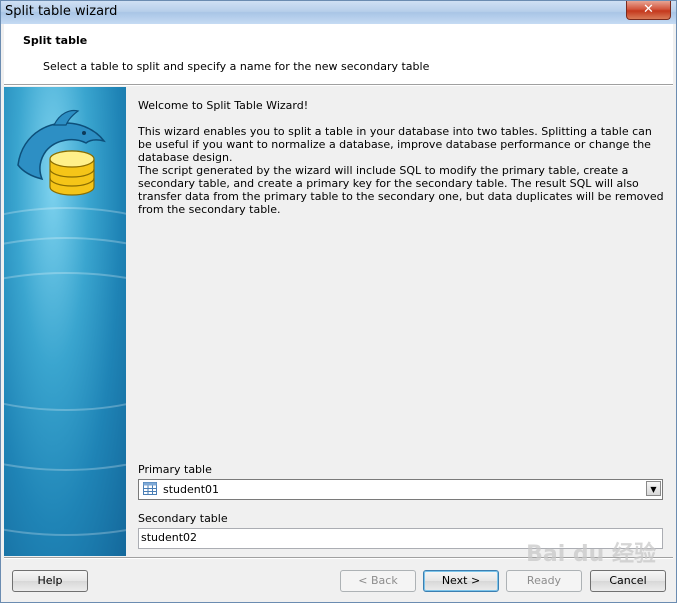 The image size is (677, 603). I want to click on chevron-down-icon: ▼, so click(653, 489).